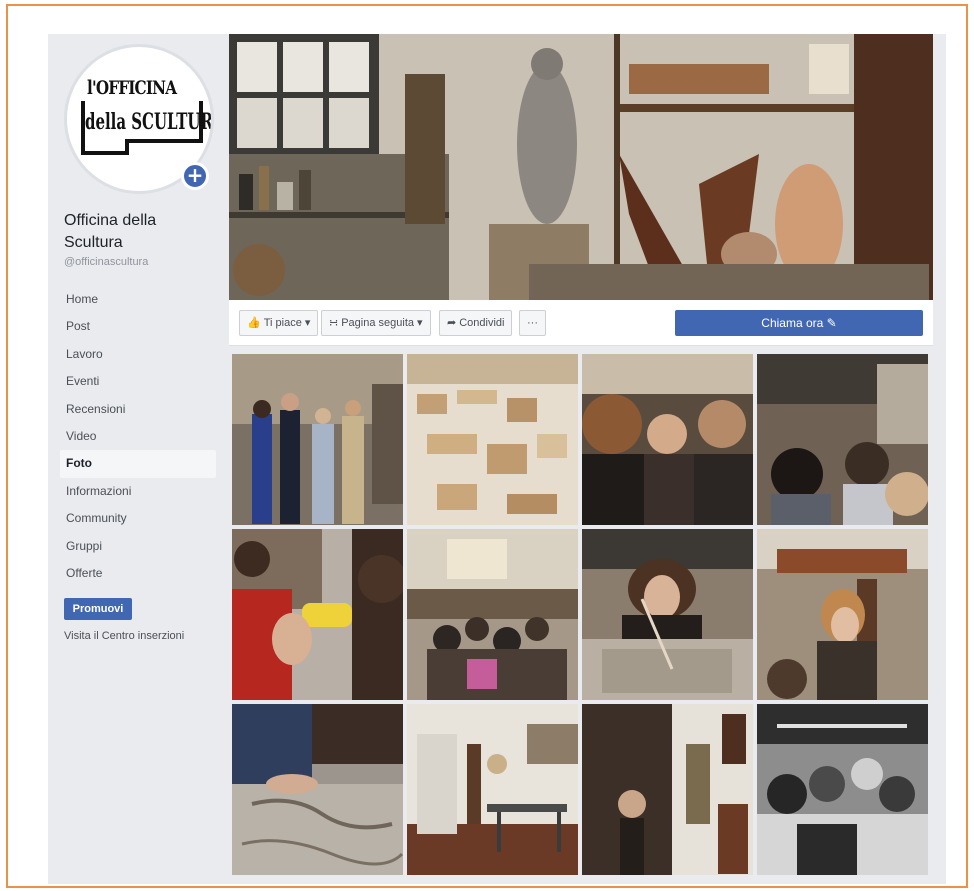 The width and height of the screenshot is (974, 891). What do you see at coordinates (138, 299) in the screenshot?
I see `sidebar-item-home: Home` at bounding box center [138, 299].